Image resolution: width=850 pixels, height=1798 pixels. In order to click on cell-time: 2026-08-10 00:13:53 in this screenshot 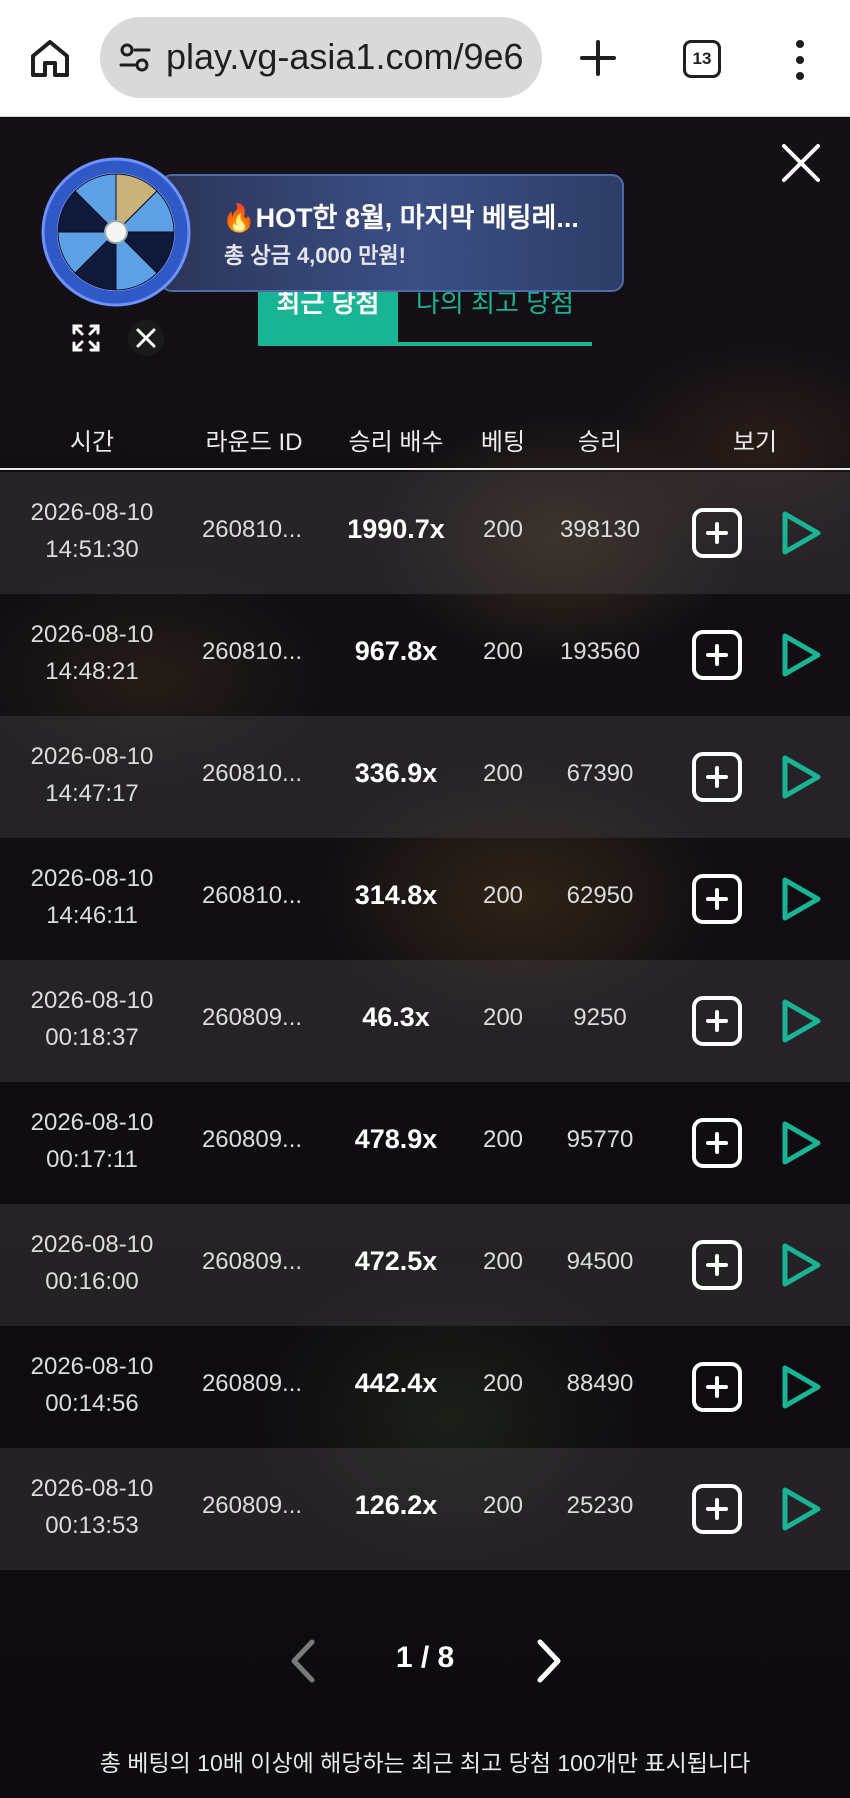, I will do `click(92, 1507)`.